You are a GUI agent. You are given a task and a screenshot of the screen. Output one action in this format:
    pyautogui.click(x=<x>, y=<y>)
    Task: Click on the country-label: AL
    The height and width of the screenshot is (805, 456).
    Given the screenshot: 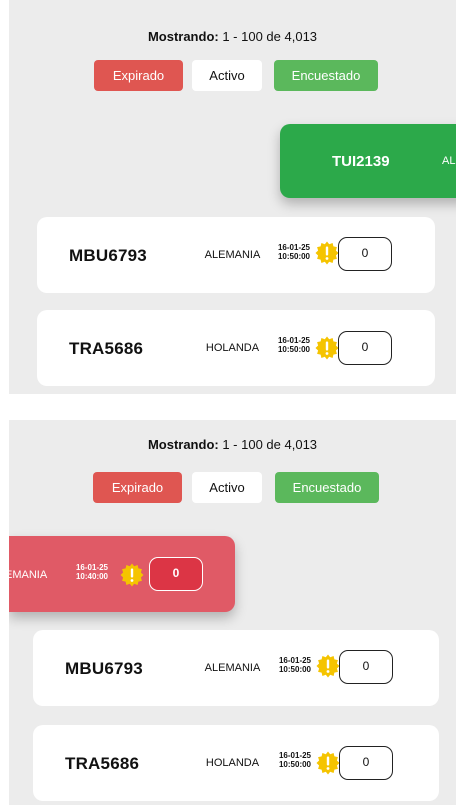 What is the action you would take?
    pyautogui.click(x=449, y=161)
    